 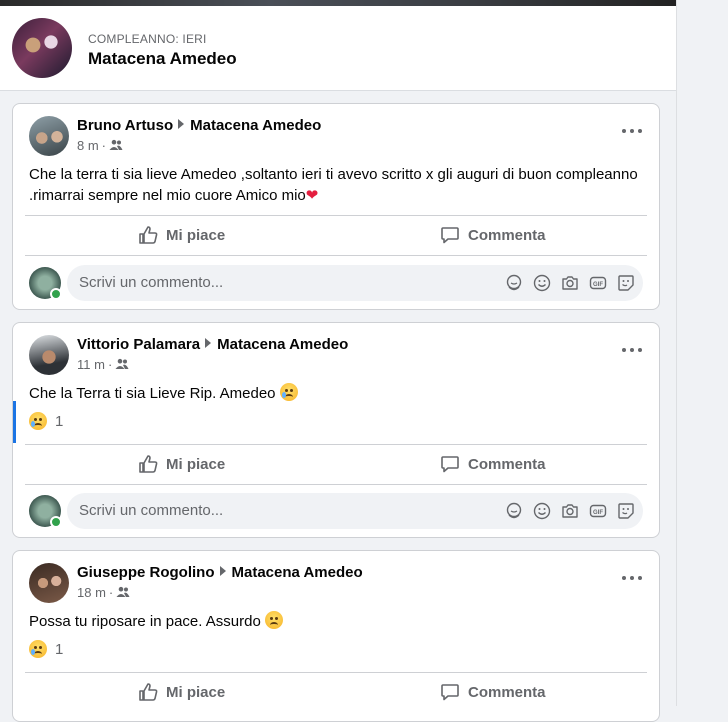 What do you see at coordinates (138, 344) in the screenshot?
I see `author-name: Vittorio Palamara` at bounding box center [138, 344].